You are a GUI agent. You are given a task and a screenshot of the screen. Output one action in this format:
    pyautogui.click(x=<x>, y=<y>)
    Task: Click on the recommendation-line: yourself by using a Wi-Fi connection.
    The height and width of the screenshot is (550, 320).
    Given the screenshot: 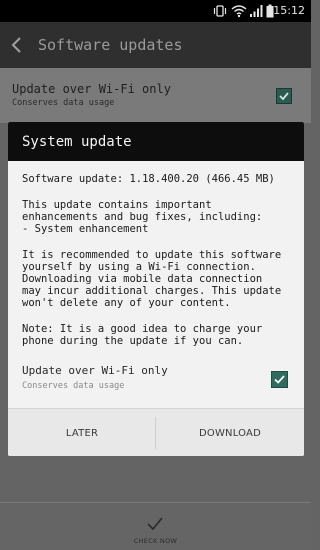 What is the action you would take?
    pyautogui.click(x=139, y=267)
    